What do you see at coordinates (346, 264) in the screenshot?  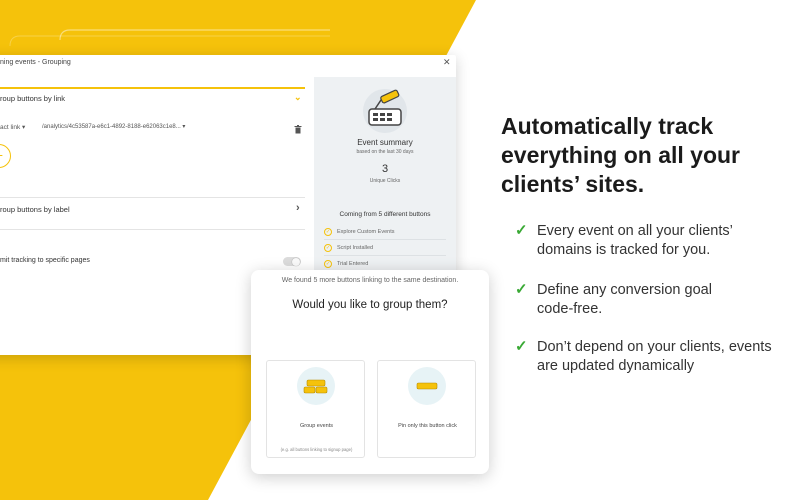 I see `source-item: ✓ Trial Entered` at bounding box center [346, 264].